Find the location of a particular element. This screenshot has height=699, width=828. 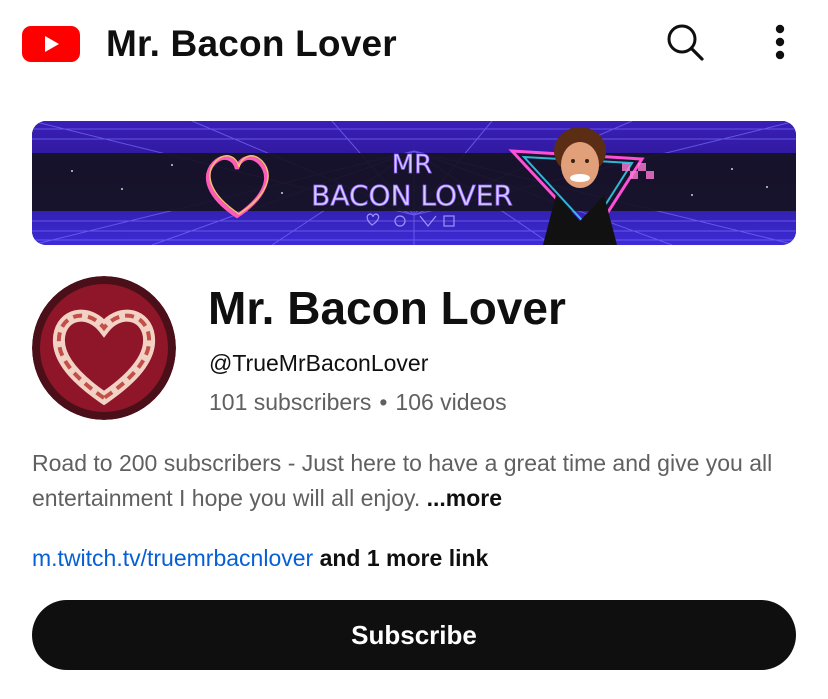

more-links-button: and 1 more link is located at coordinates (401, 558).